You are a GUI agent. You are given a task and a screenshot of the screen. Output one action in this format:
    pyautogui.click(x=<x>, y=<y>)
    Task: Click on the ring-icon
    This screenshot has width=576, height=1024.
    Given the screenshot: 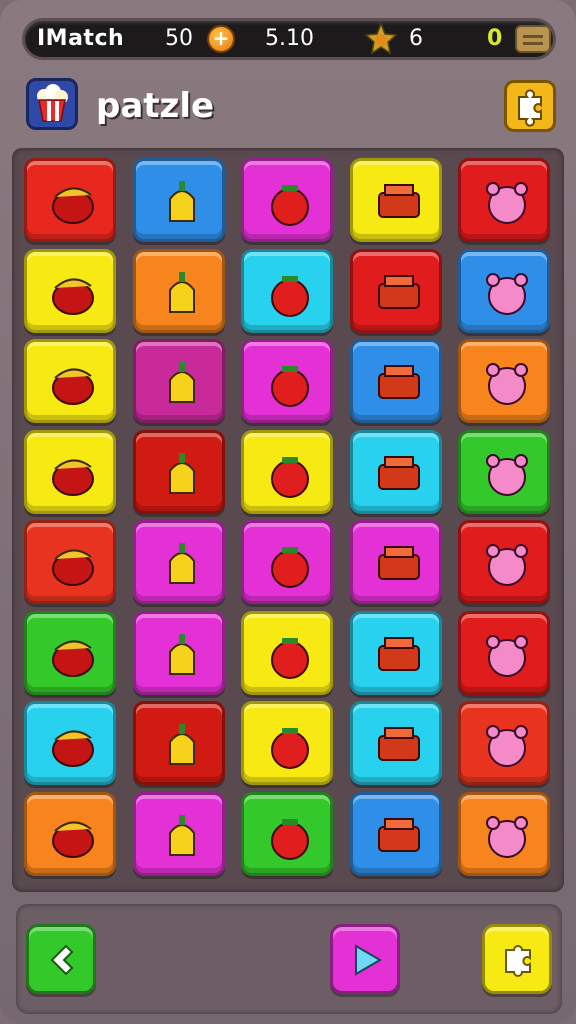 What is the action you would take?
    pyautogui.click(x=507, y=565)
    